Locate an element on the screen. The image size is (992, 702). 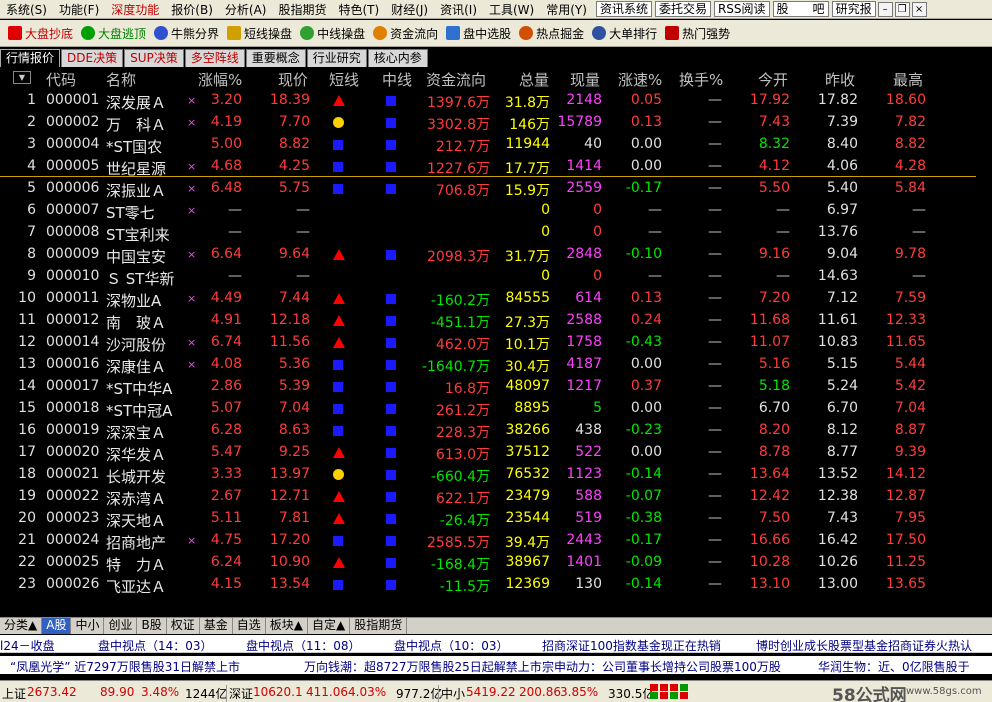
table-row: 9 000010 Ｓ ST华新 — — 0 0 — — — 14.63 — is located at coordinates (496, 276).